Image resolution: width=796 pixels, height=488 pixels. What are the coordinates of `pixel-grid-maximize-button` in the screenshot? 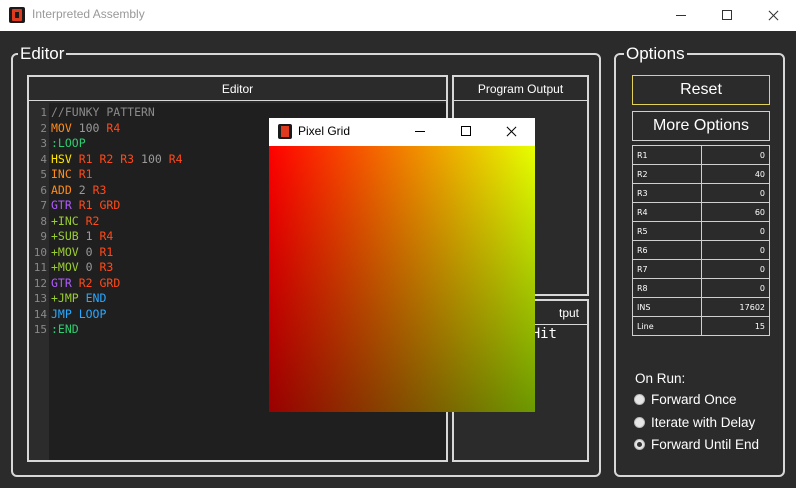 It's located at (466, 131).